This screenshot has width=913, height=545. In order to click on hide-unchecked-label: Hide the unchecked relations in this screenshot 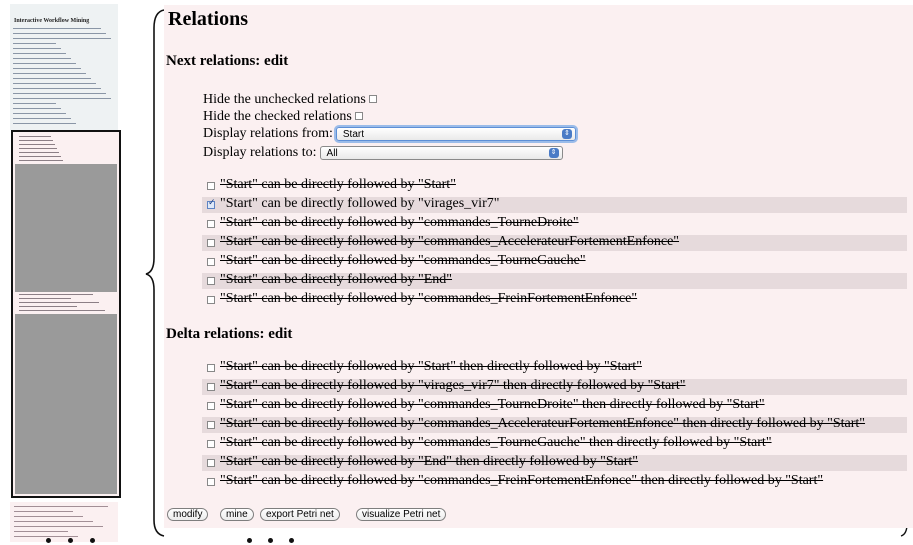, I will do `click(284, 99)`.